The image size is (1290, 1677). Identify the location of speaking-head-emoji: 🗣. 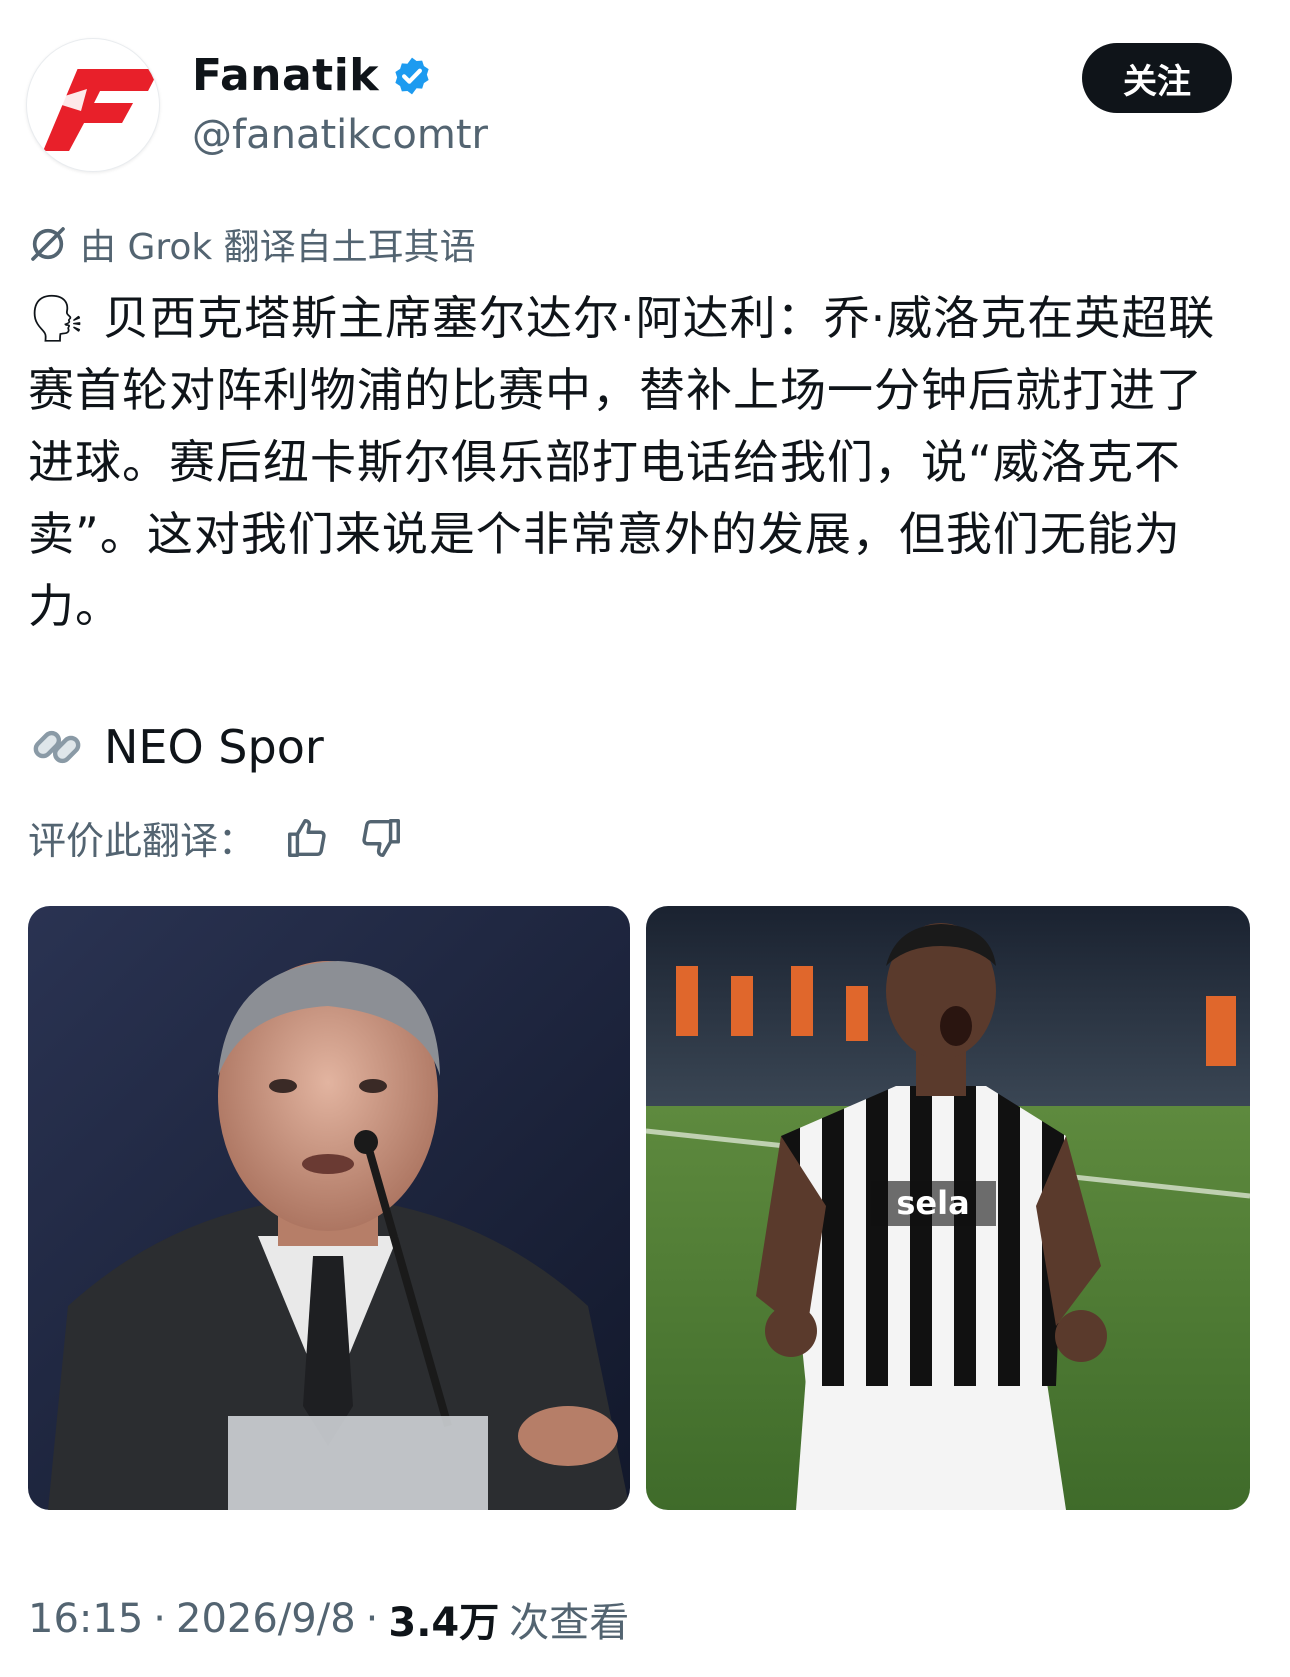
(58, 318).